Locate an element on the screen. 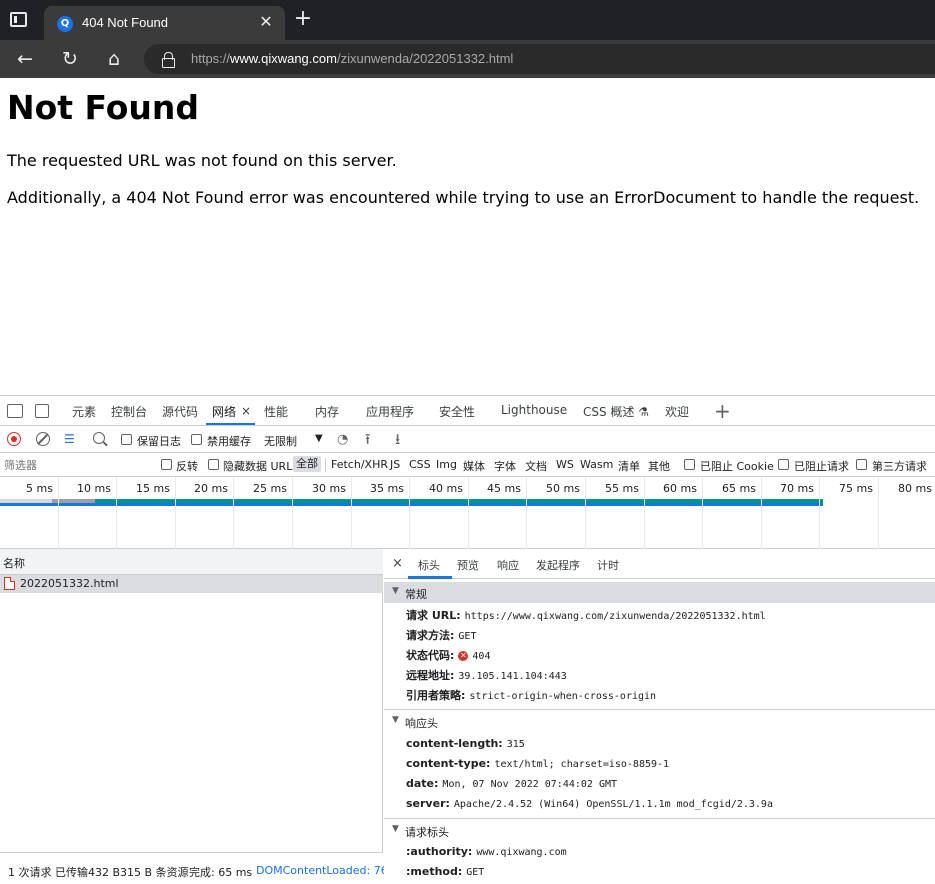 The height and width of the screenshot is (884, 935). preserve-log-checkbox is located at coordinates (126, 439).